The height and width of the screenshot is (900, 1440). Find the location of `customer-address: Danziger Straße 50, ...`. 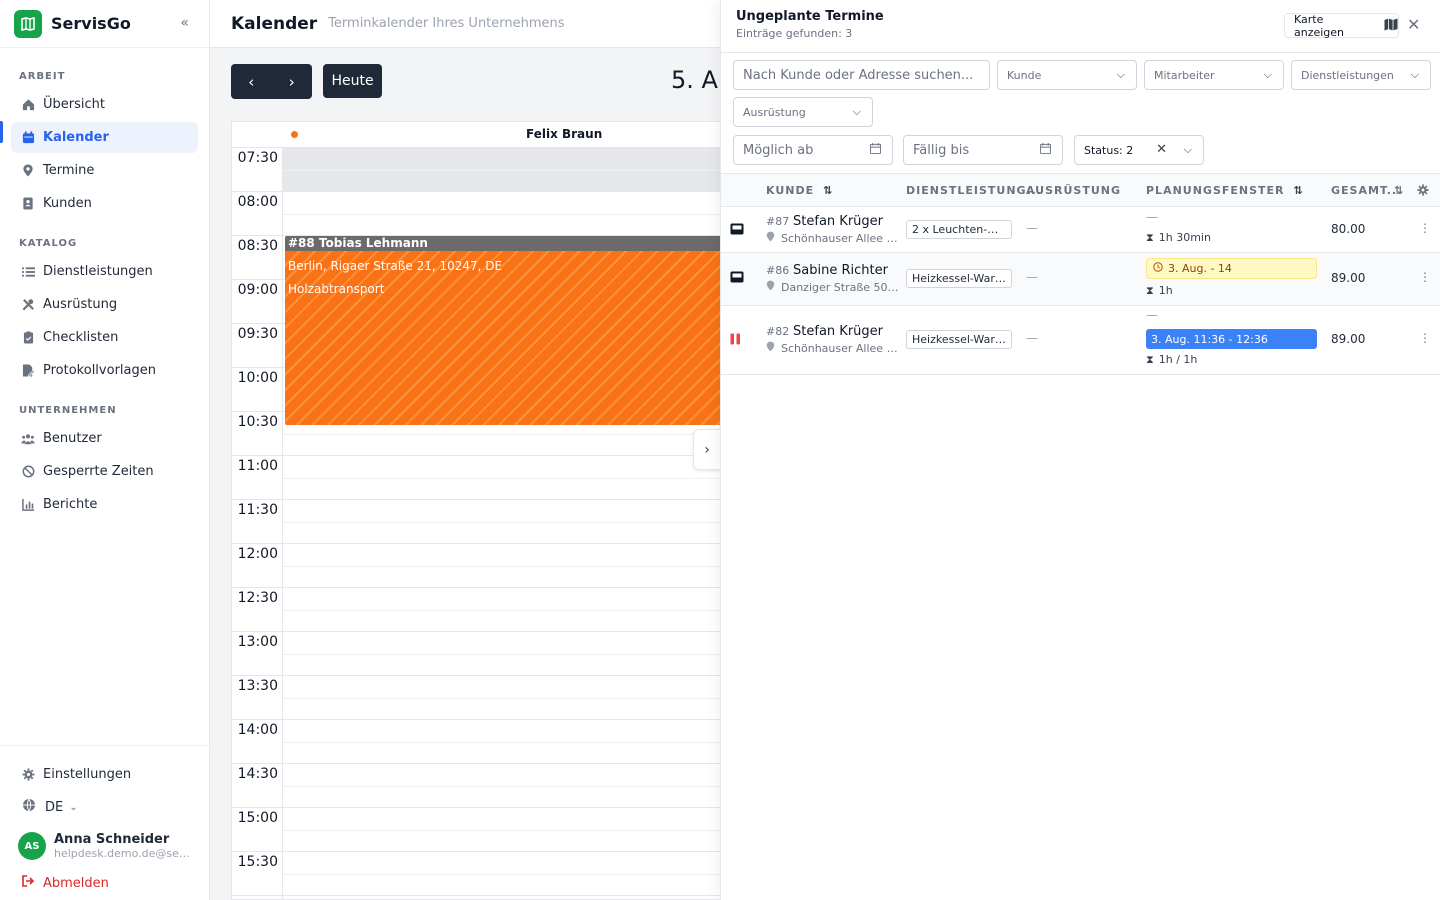

customer-address: Danziger Straße 50, ... is located at coordinates (840, 287).